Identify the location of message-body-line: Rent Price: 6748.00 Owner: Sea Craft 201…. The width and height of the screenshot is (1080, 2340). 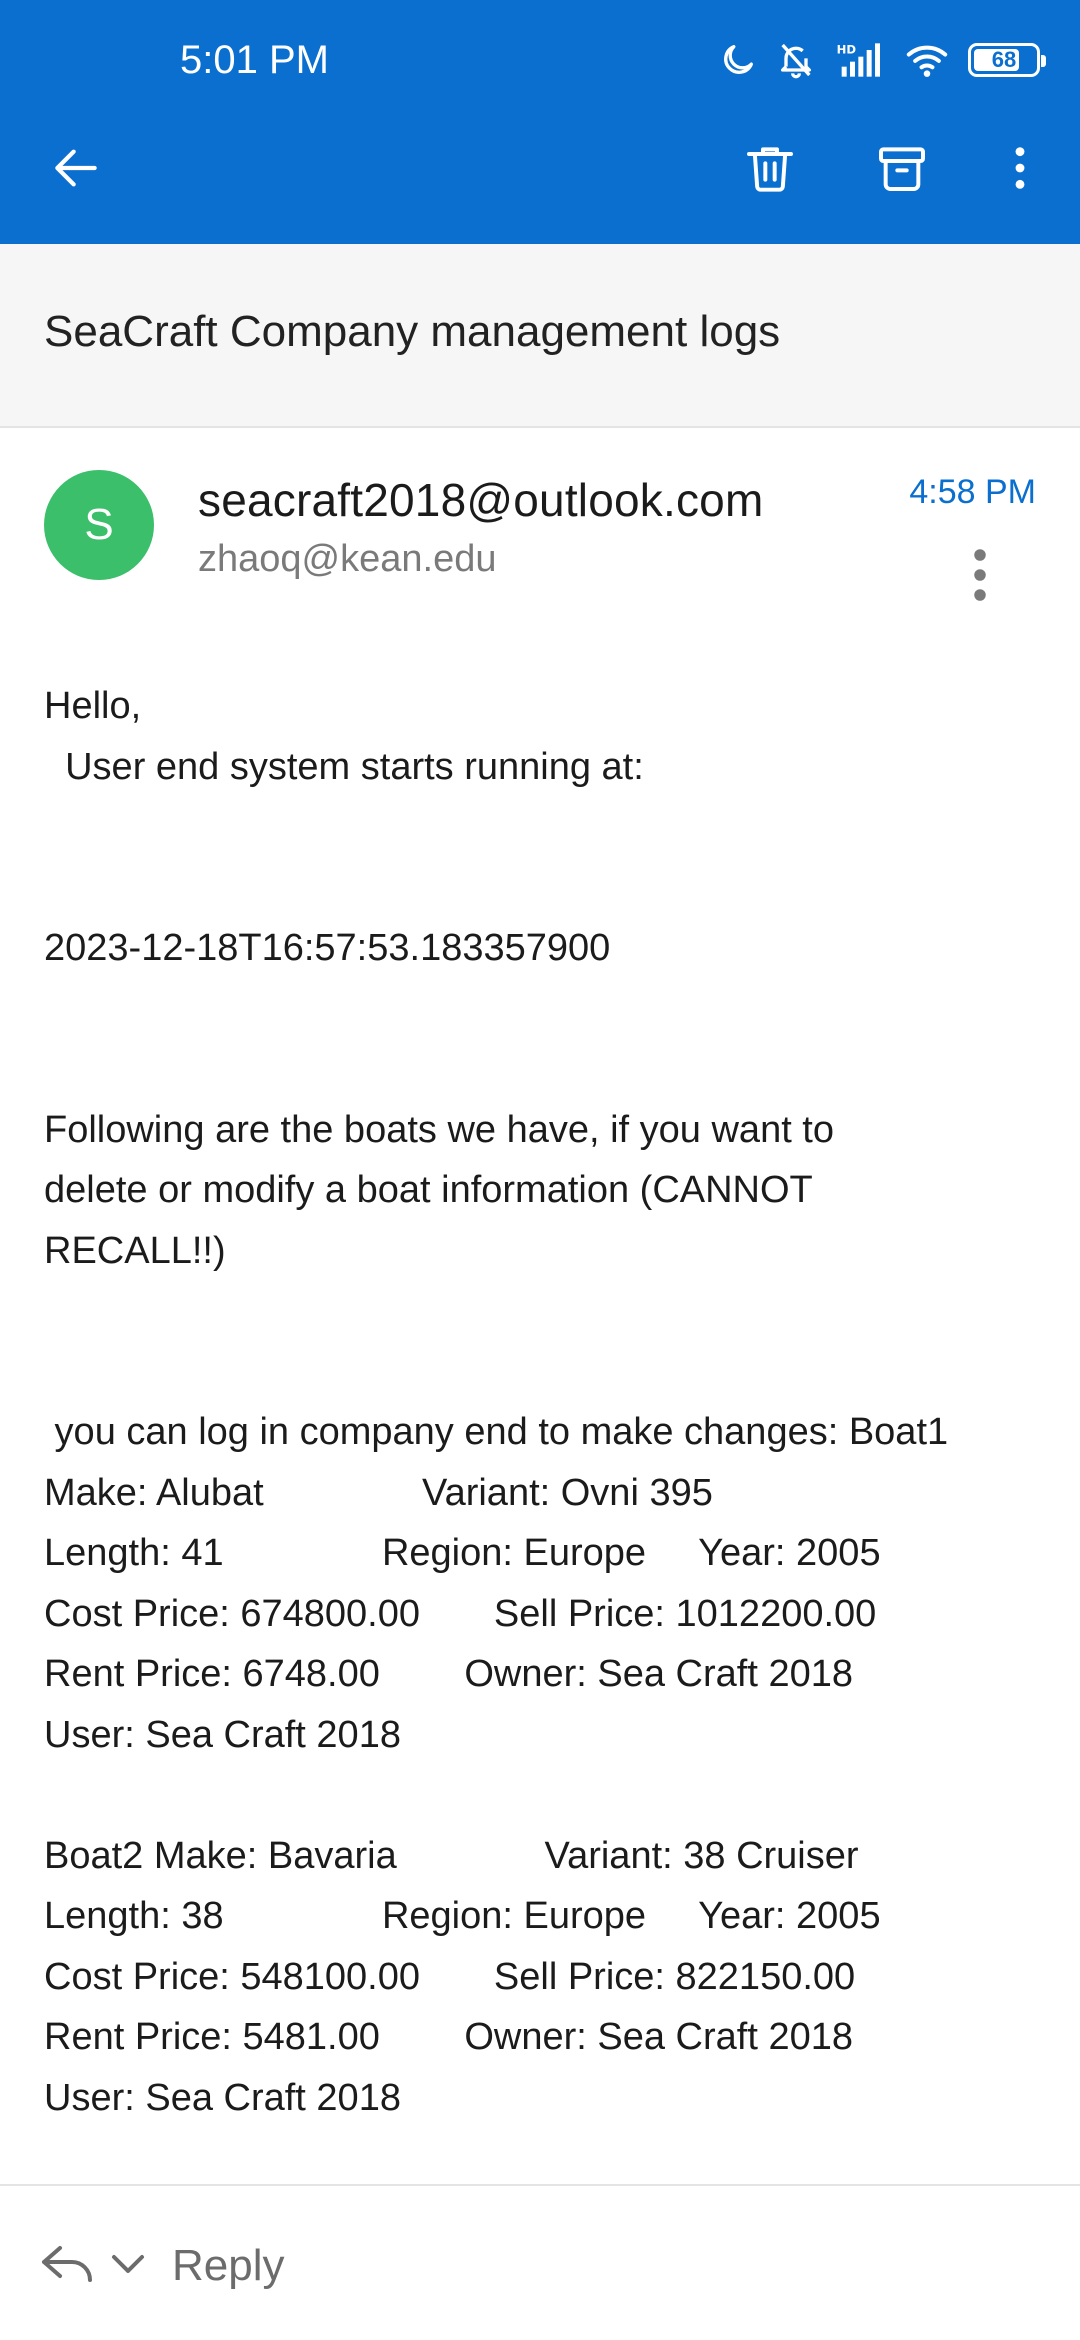
(448, 1674).